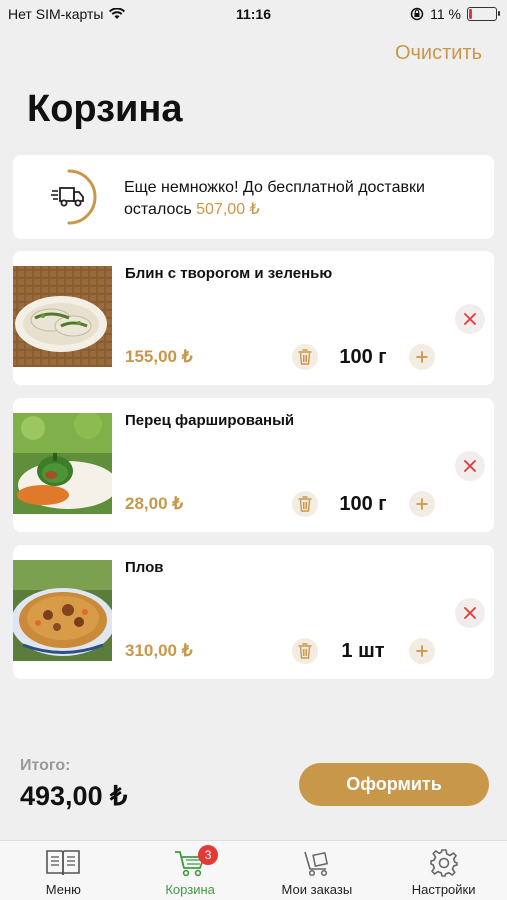 The image size is (507, 900). Describe the element at coordinates (470, 14) in the screenshot. I see `battery-level` at that location.